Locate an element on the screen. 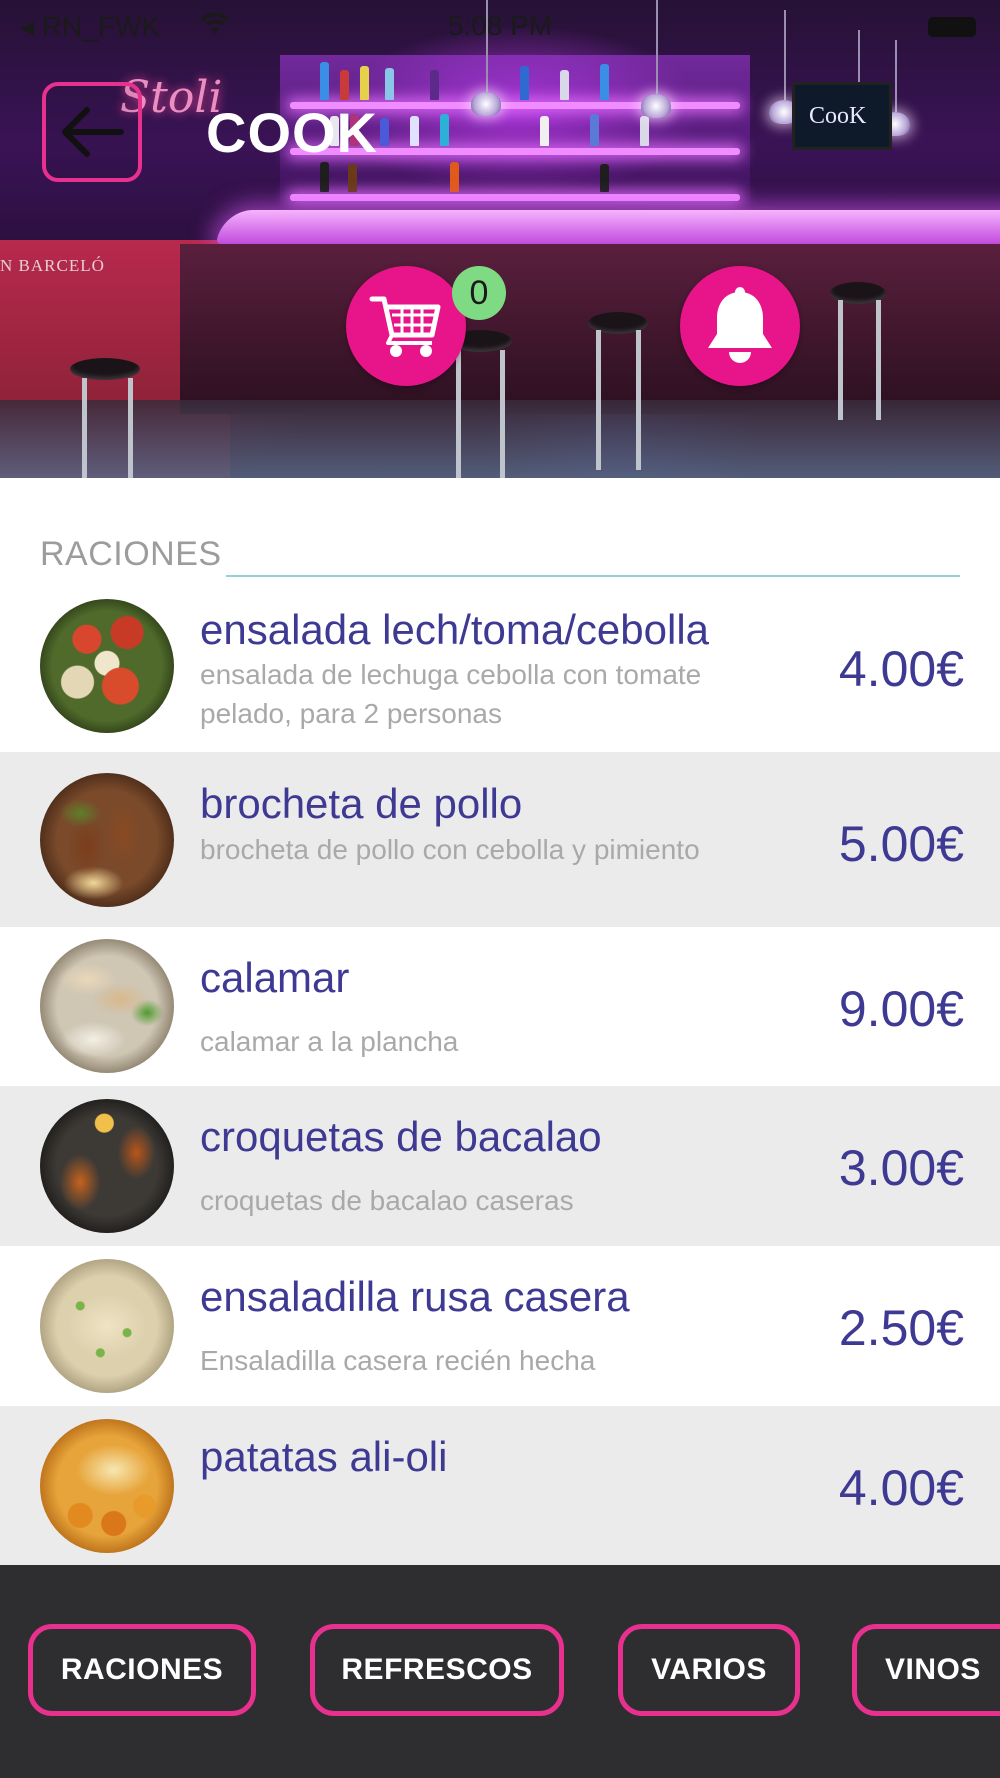  cart-button is located at coordinates (406, 326).